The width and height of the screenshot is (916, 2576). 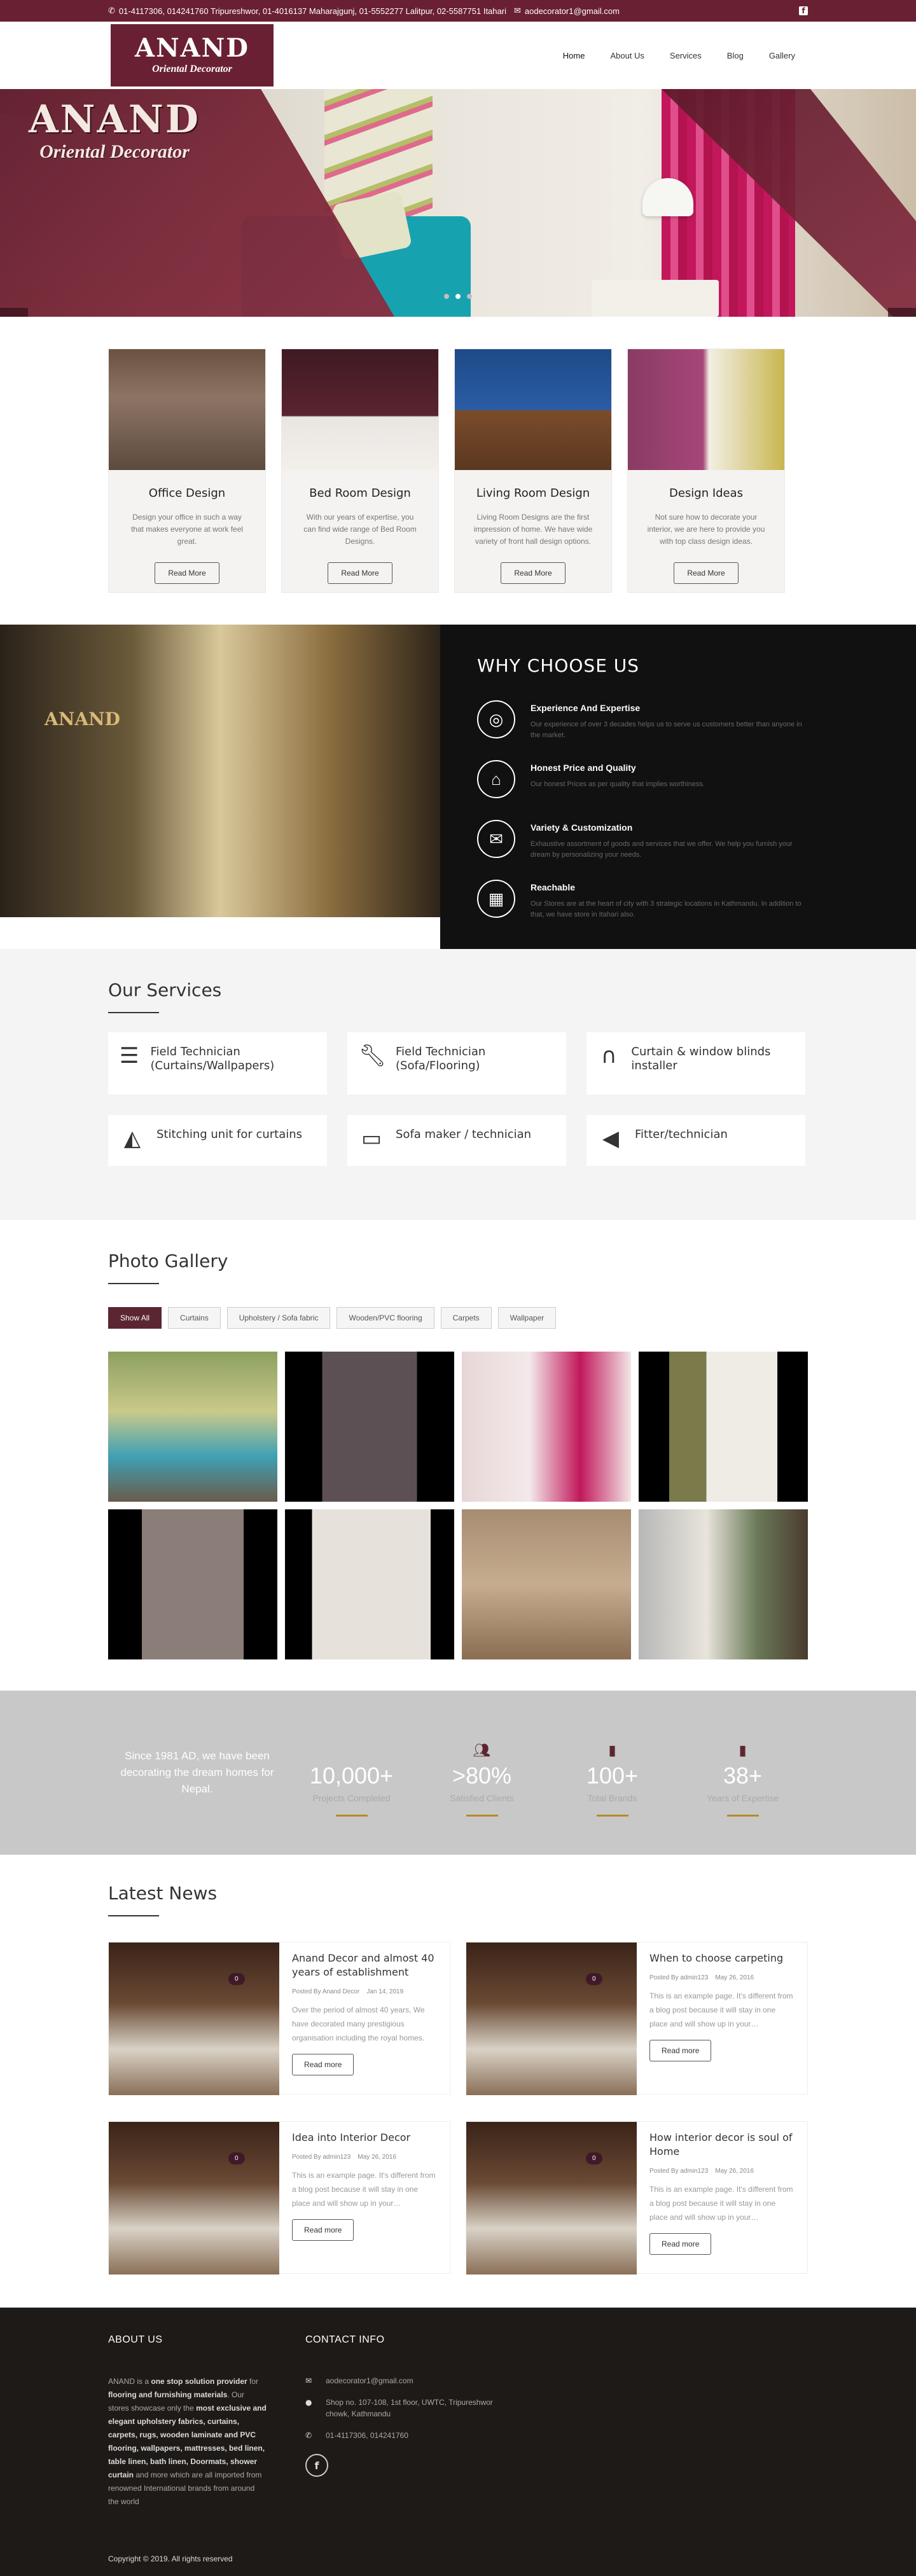 I want to click on service-item: 🔧︎ Field Technician (Sofa/Flooring), so click(x=456, y=1063).